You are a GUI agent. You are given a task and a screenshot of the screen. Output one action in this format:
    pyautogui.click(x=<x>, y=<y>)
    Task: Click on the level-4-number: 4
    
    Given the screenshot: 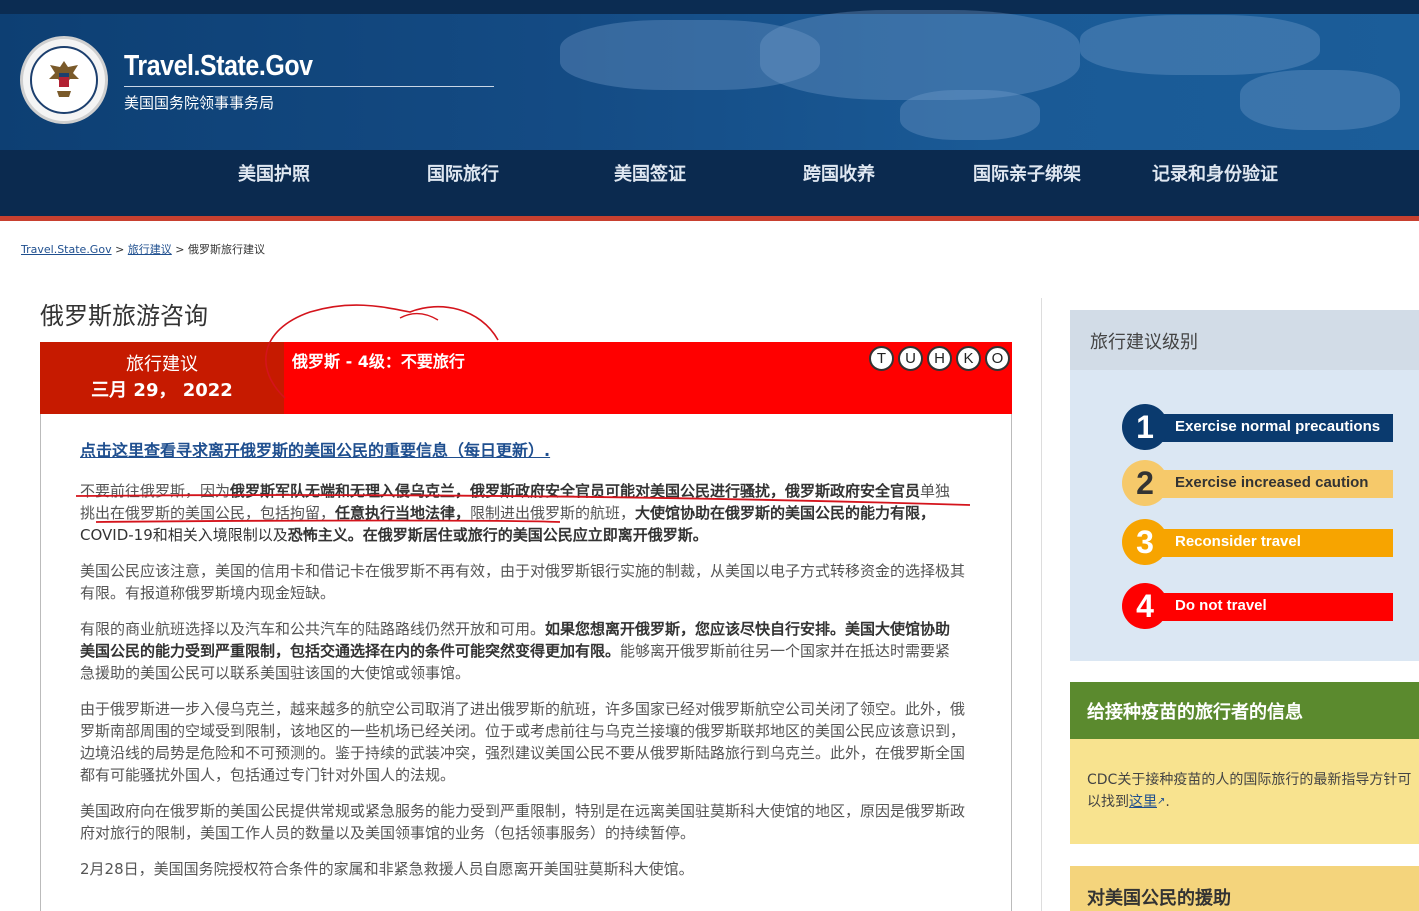 What is the action you would take?
    pyautogui.click(x=1145, y=606)
    